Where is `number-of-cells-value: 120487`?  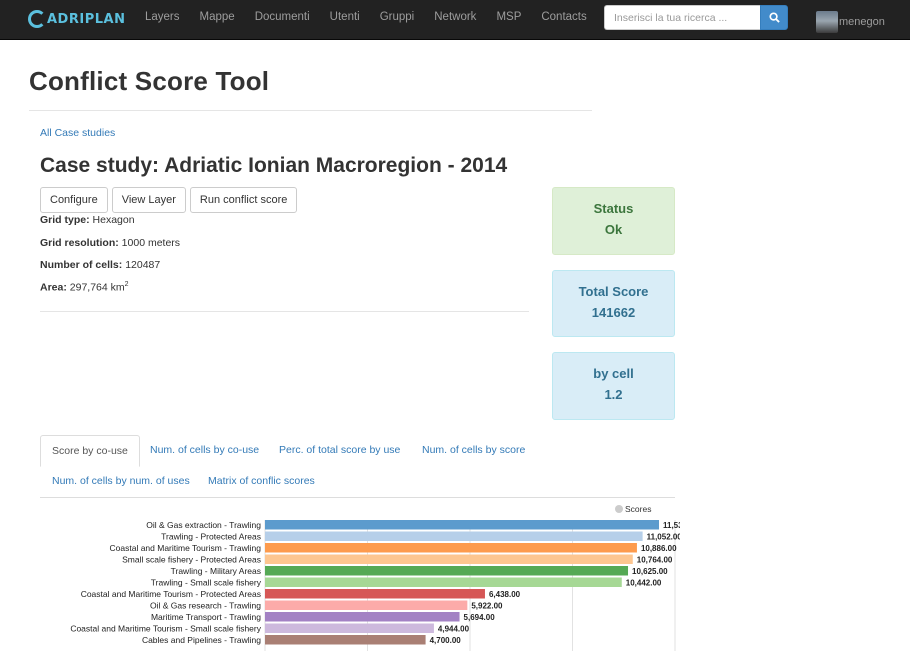 number-of-cells-value: 120487 is located at coordinates (143, 265).